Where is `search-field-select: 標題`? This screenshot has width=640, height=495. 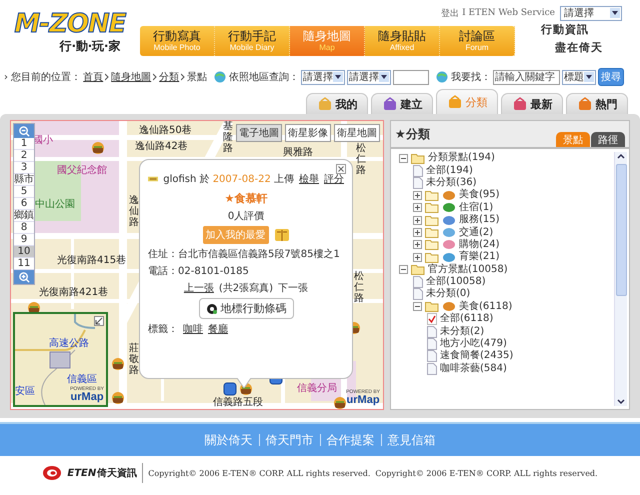
search-field-select: 標題 is located at coordinates (579, 77).